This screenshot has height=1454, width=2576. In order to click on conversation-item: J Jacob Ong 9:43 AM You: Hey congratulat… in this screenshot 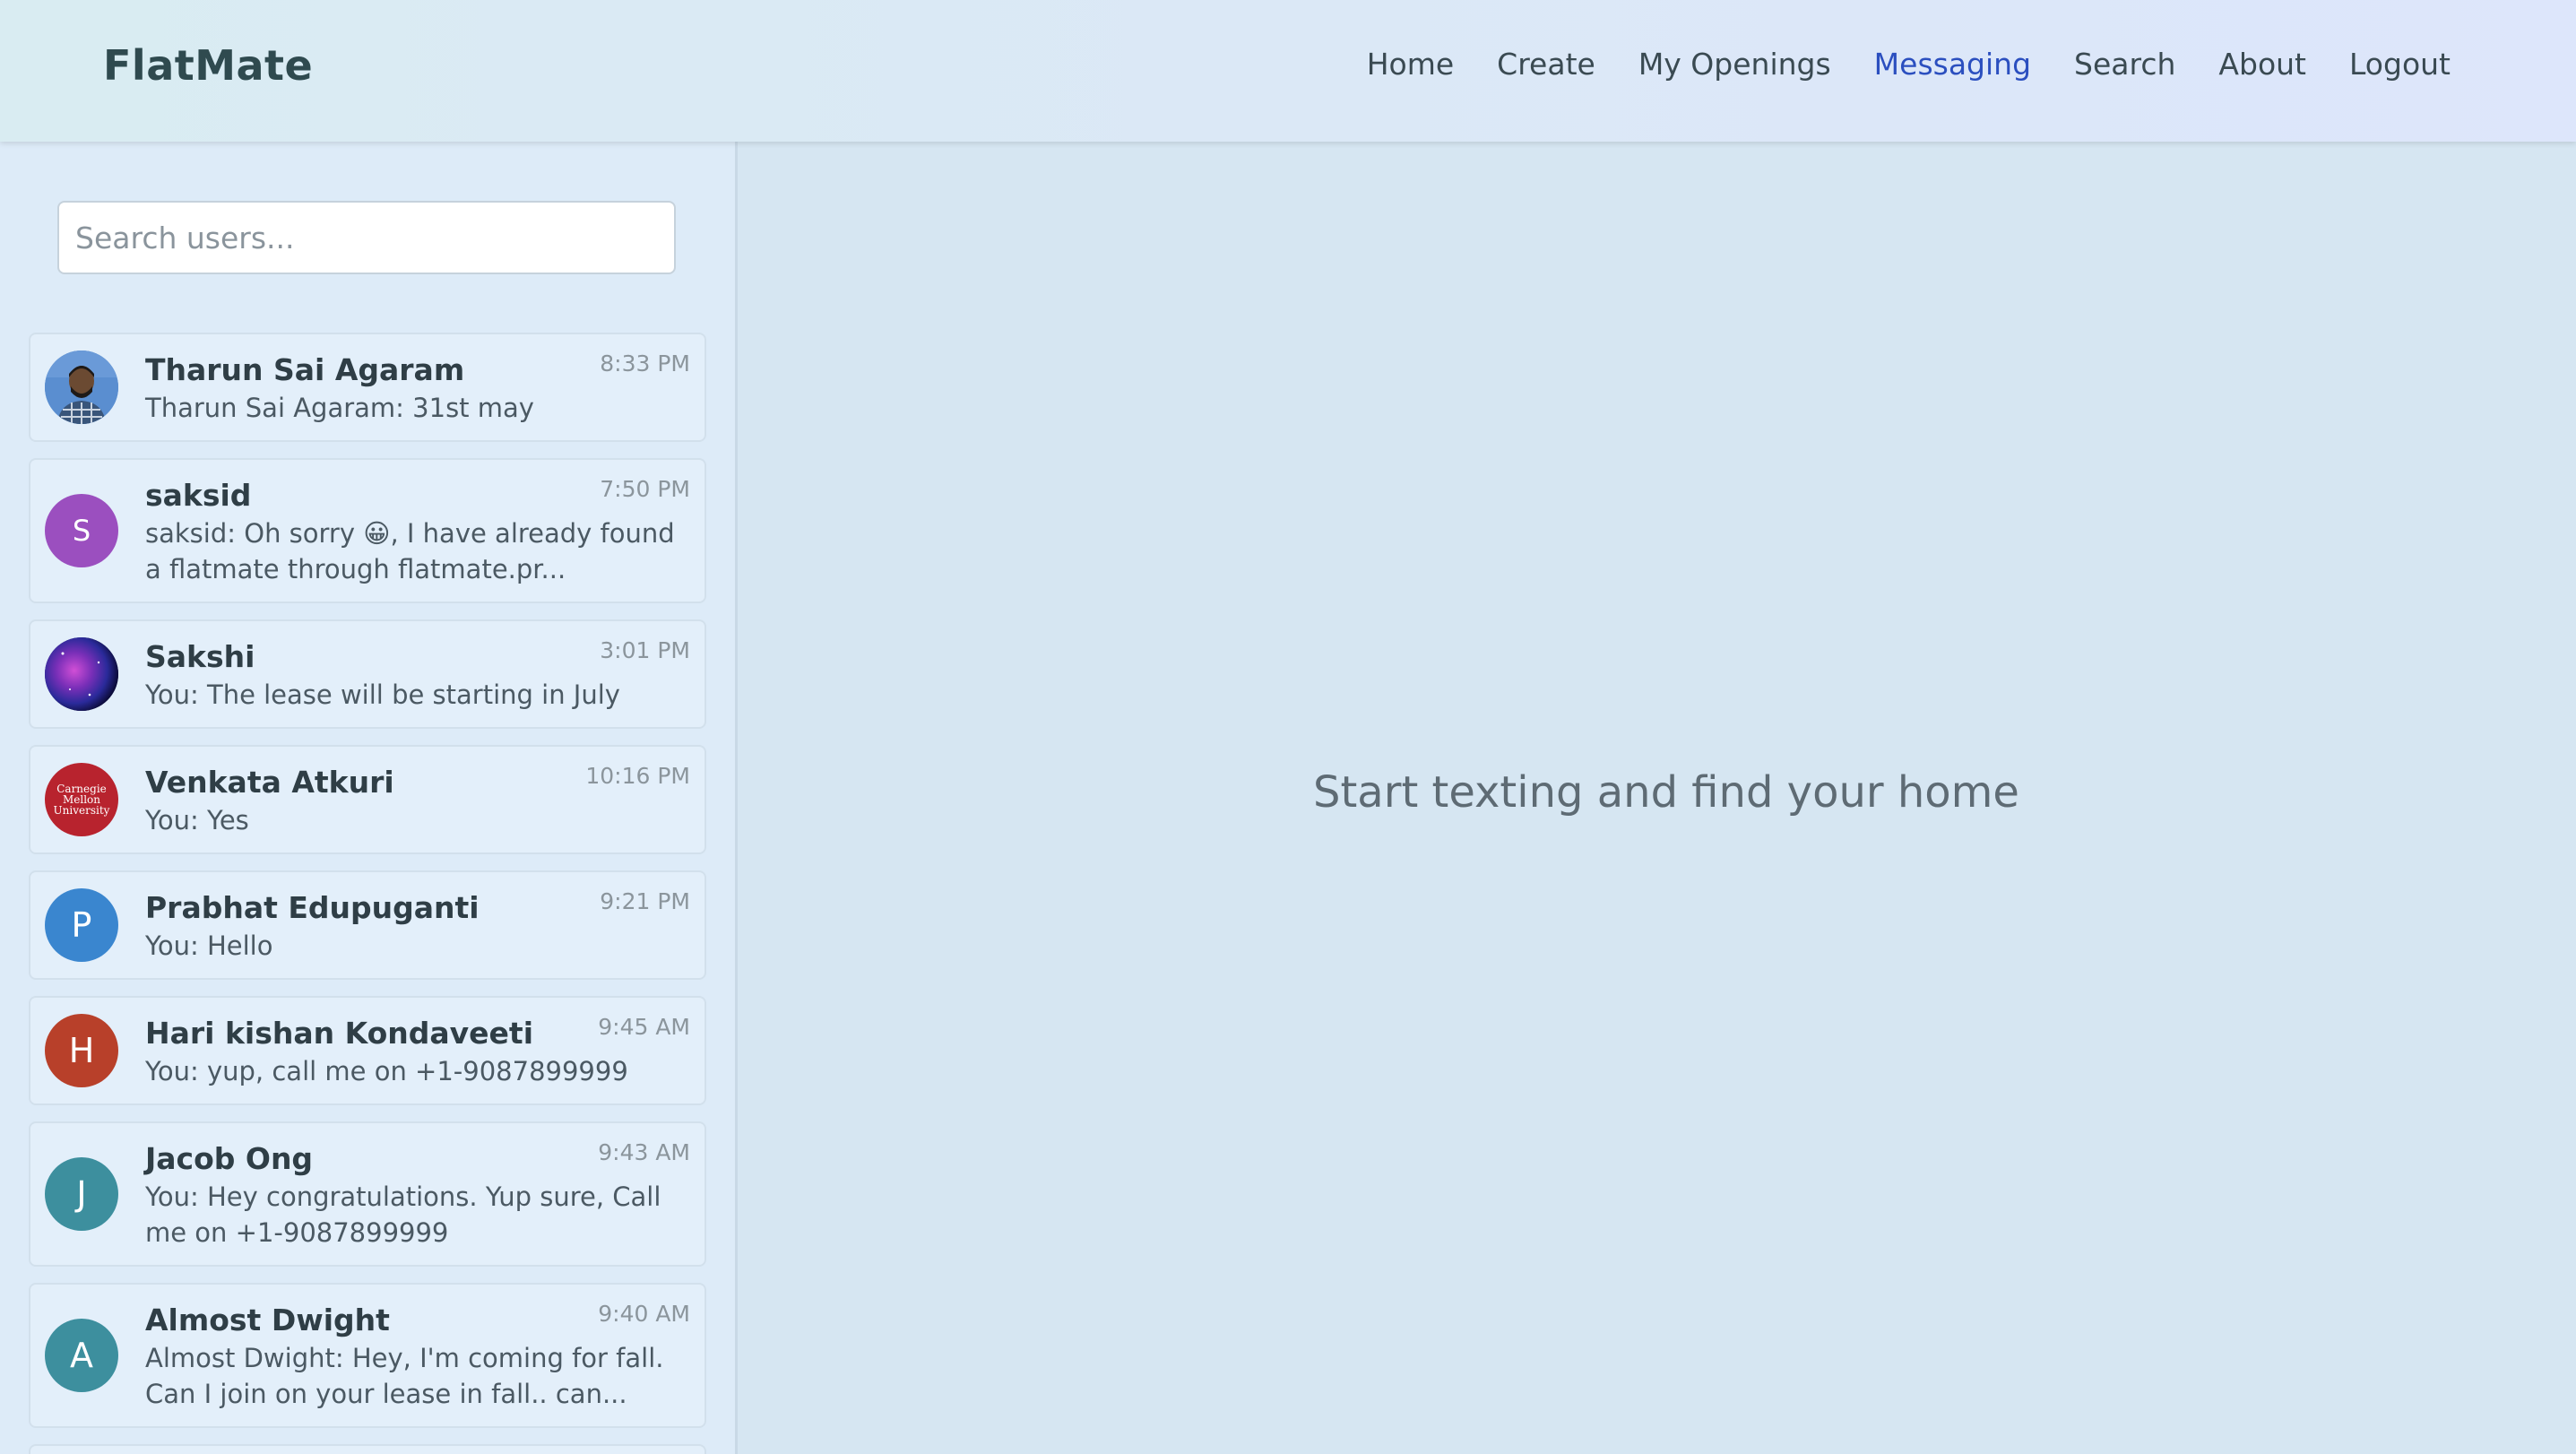, I will do `click(367, 1194)`.